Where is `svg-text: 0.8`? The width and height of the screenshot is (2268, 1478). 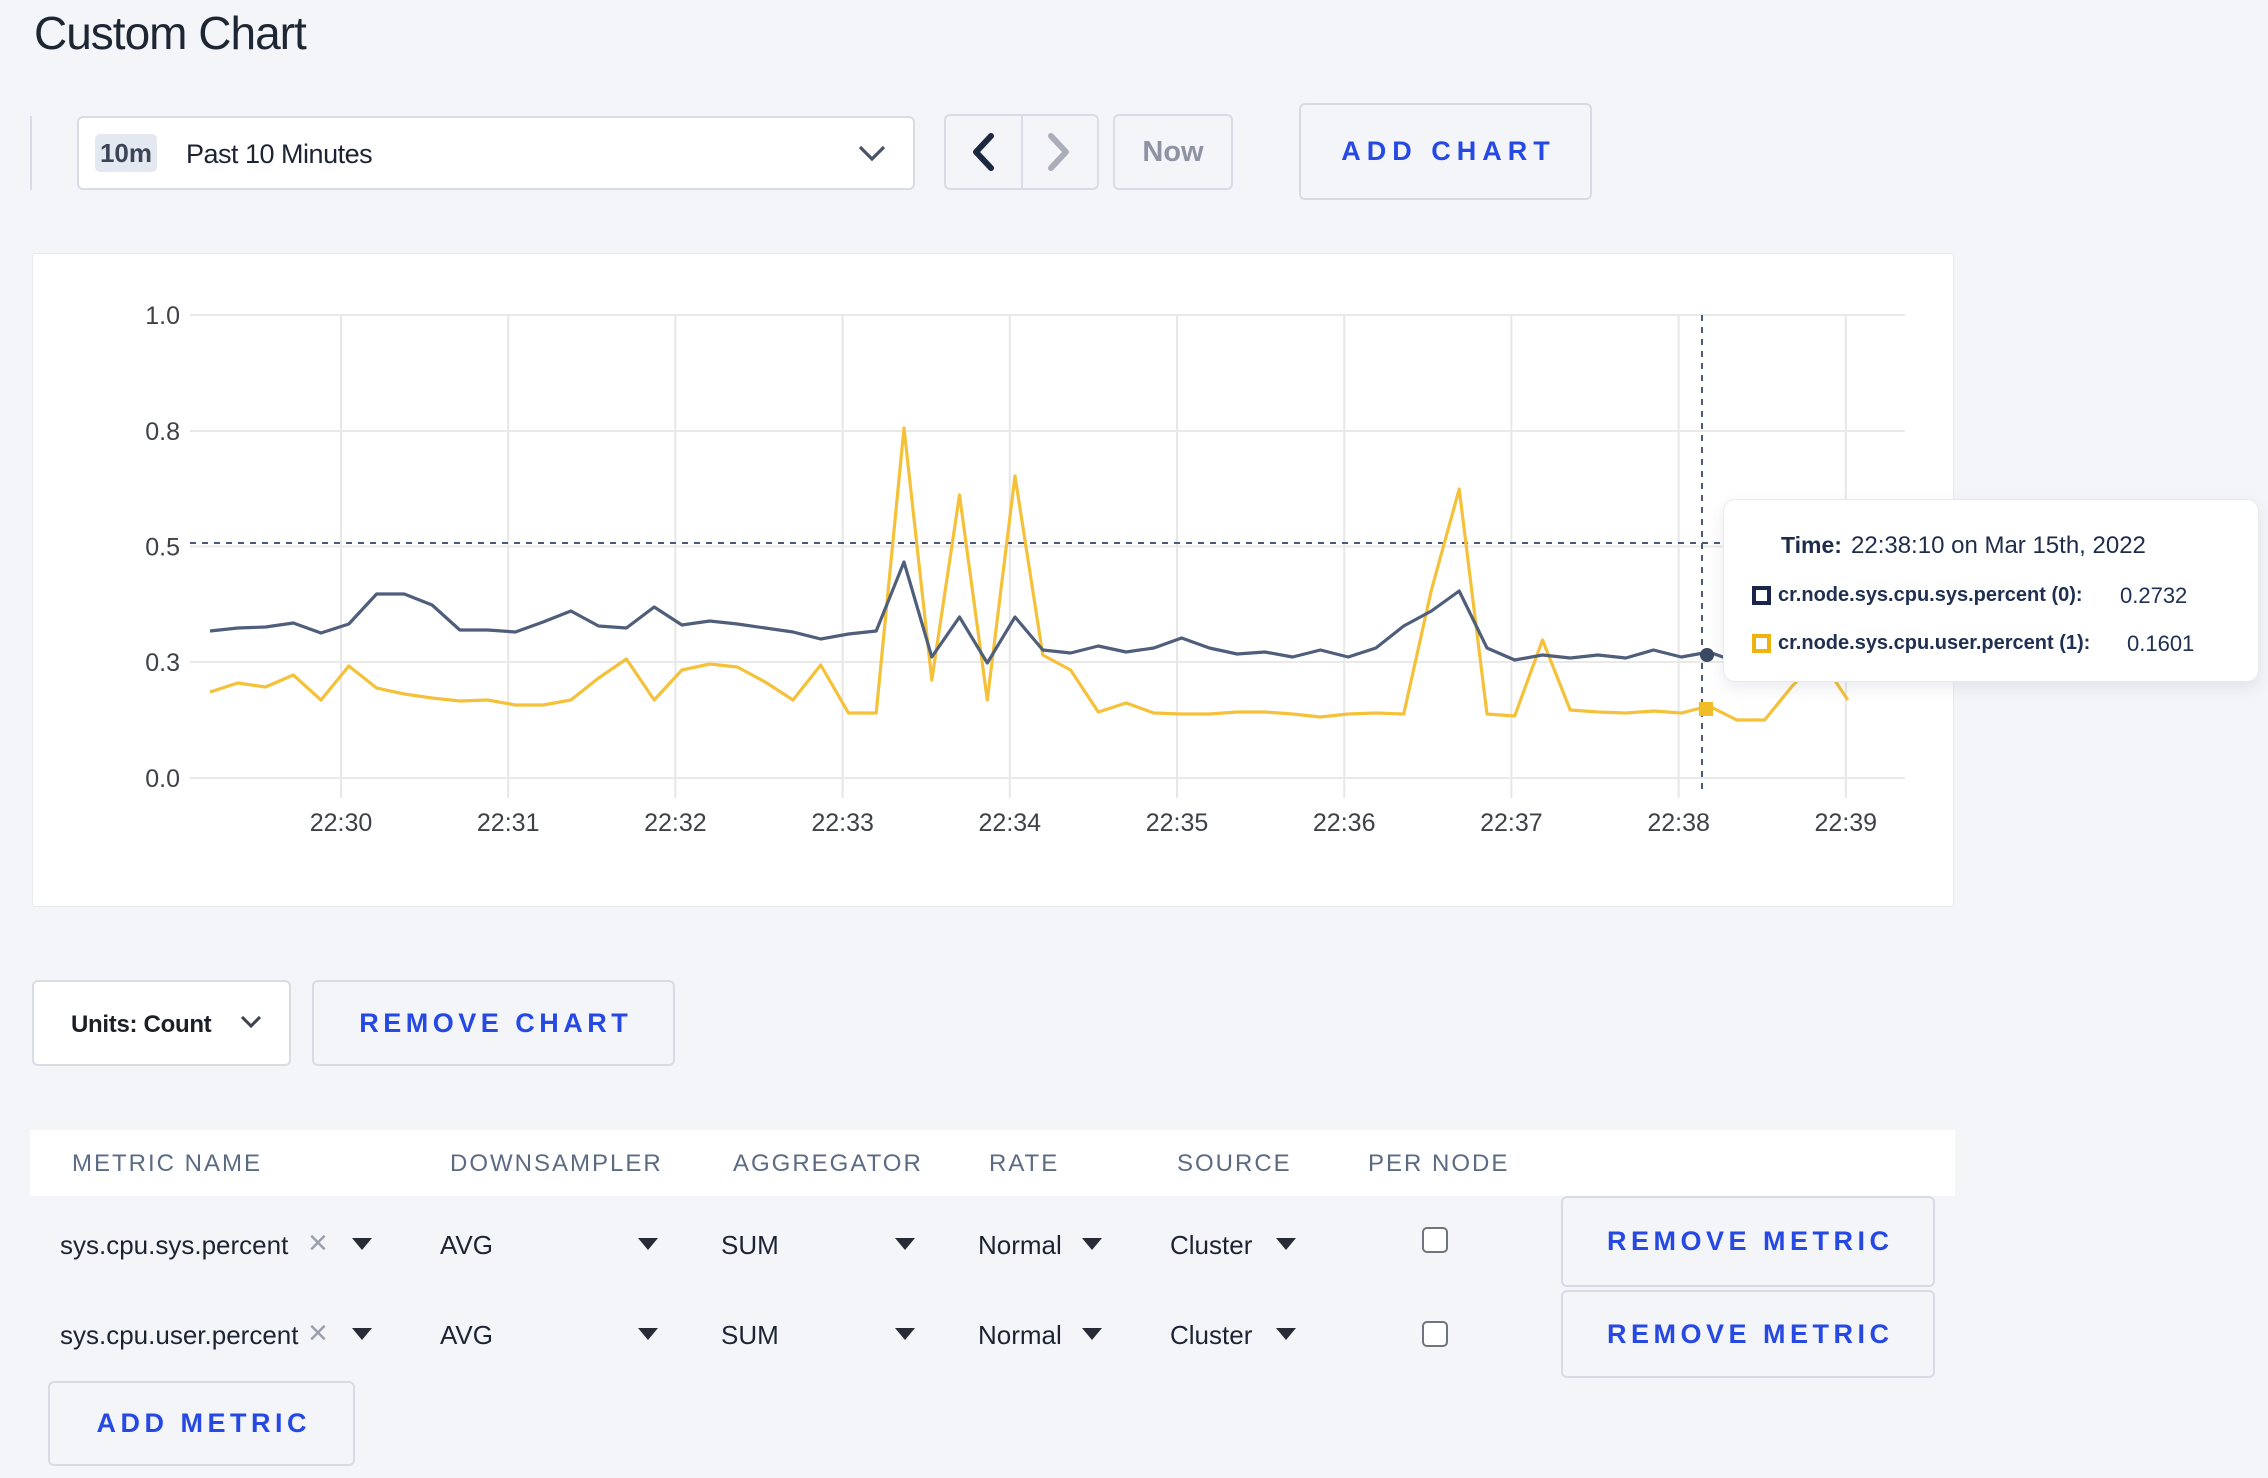 svg-text: 0.8 is located at coordinates (162, 432).